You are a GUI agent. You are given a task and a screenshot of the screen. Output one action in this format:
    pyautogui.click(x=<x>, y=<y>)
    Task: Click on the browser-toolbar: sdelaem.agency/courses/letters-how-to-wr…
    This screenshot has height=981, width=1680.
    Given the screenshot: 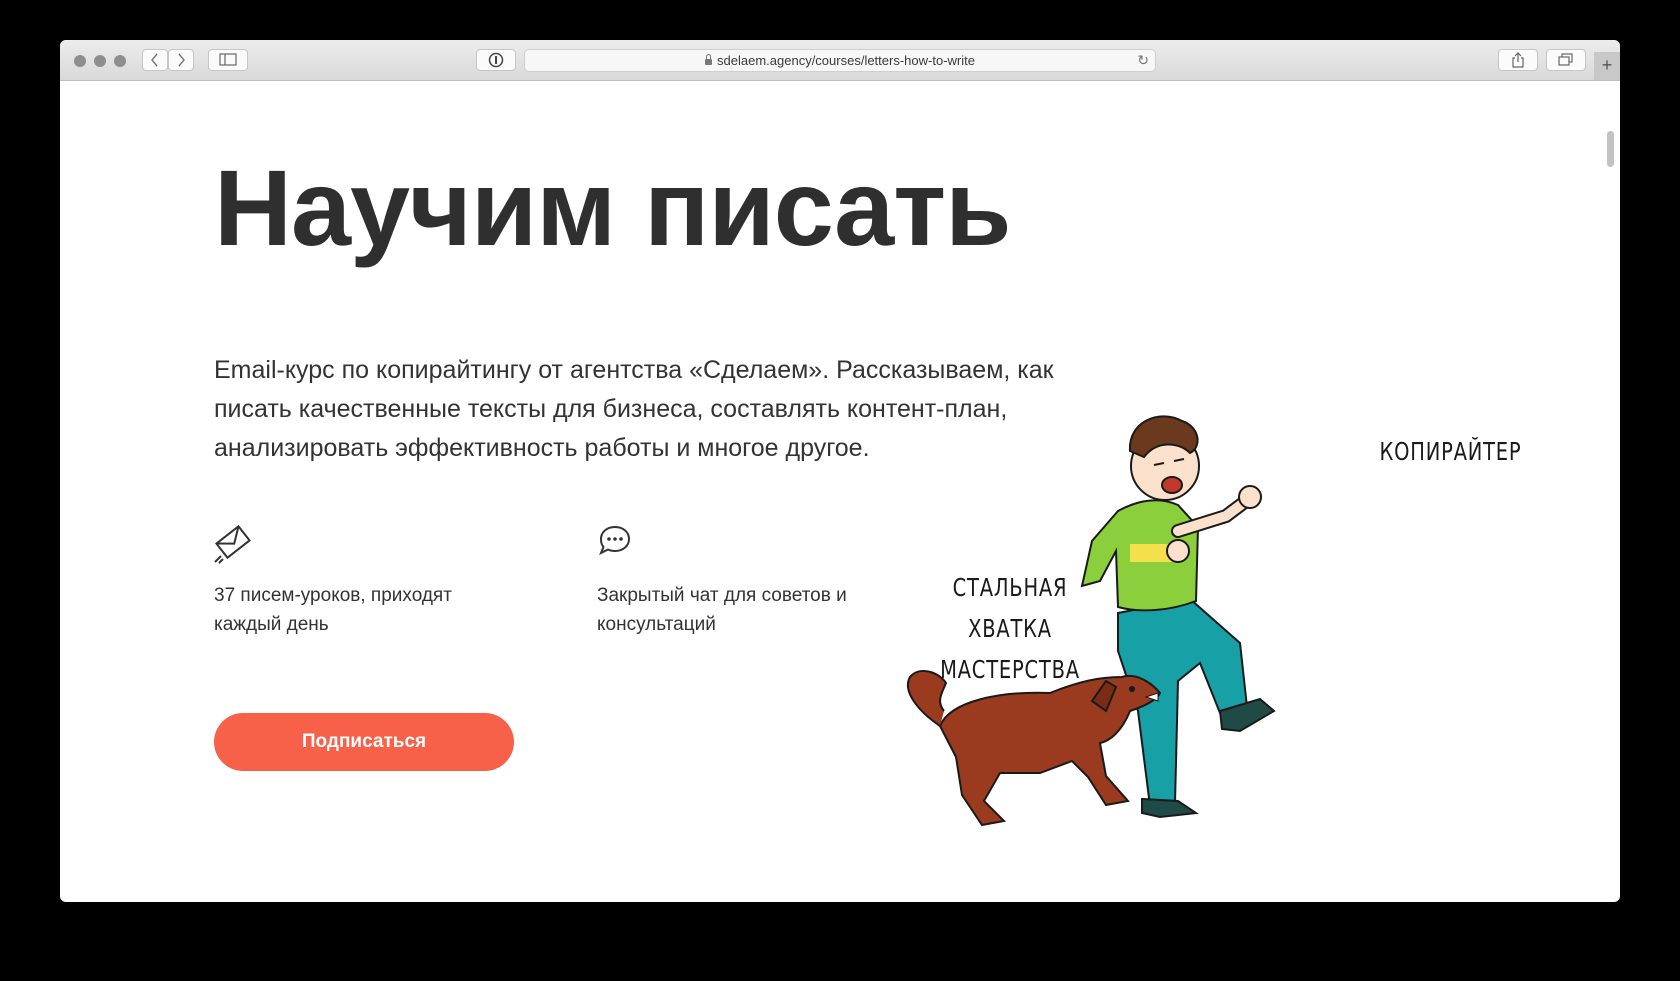 What is the action you would take?
    pyautogui.click(x=840, y=60)
    